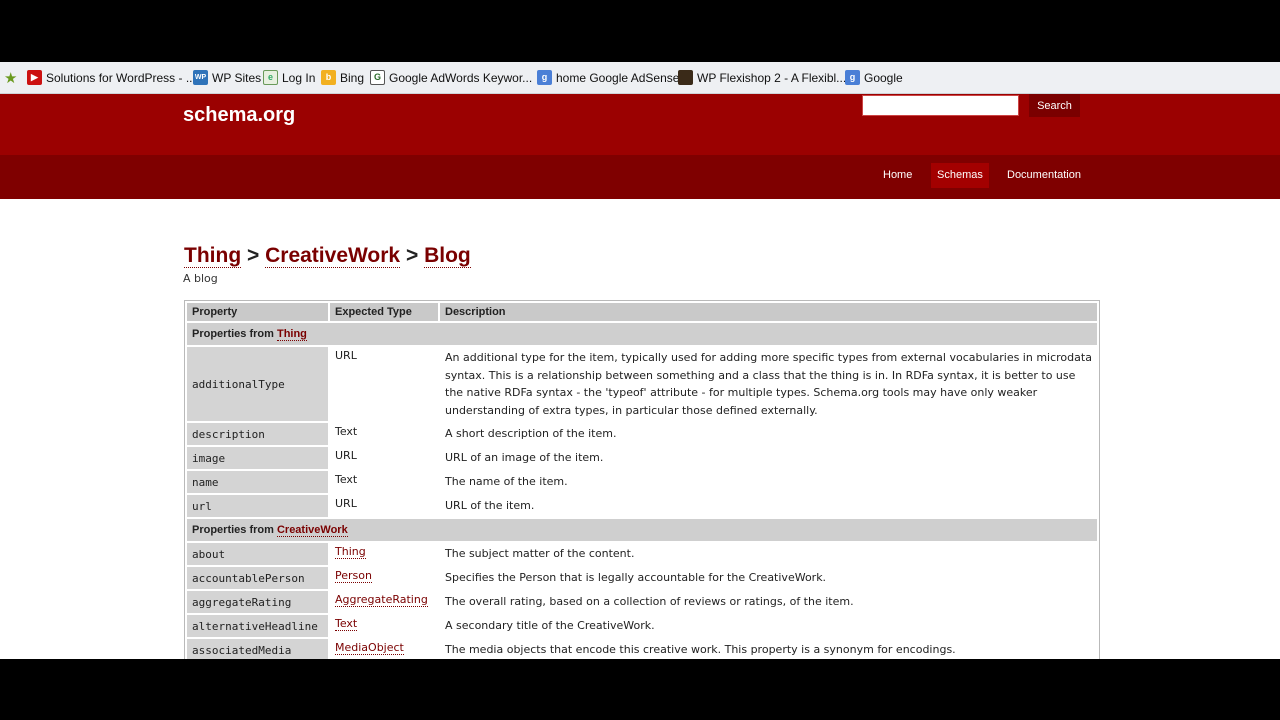 The image size is (1280, 720). What do you see at coordinates (353, 576) in the screenshot?
I see `expected-type-link: Person` at bounding box center [353, 576].